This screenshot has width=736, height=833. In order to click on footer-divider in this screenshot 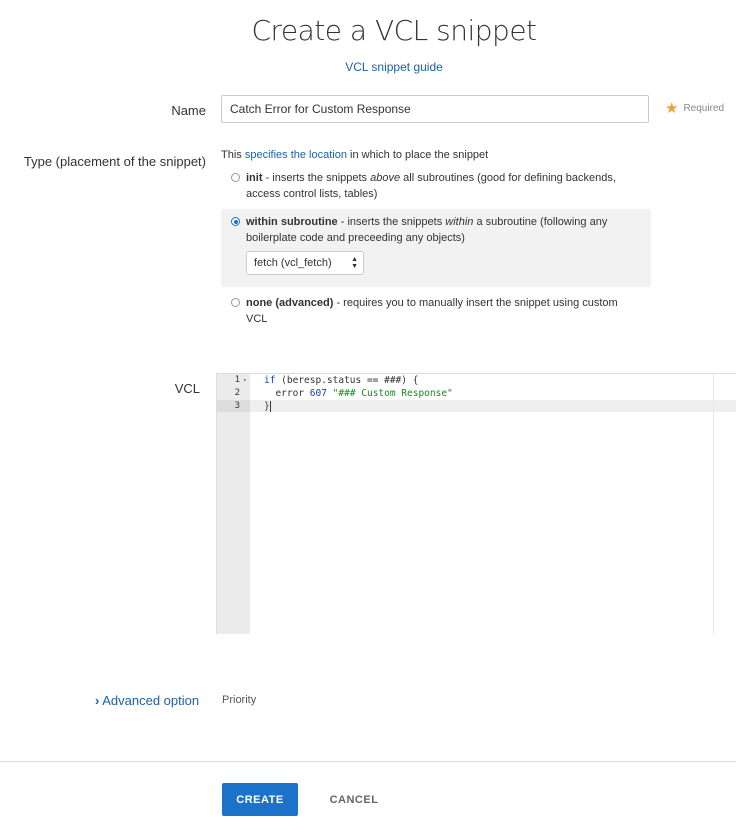, I will do `click(368, 761)`.